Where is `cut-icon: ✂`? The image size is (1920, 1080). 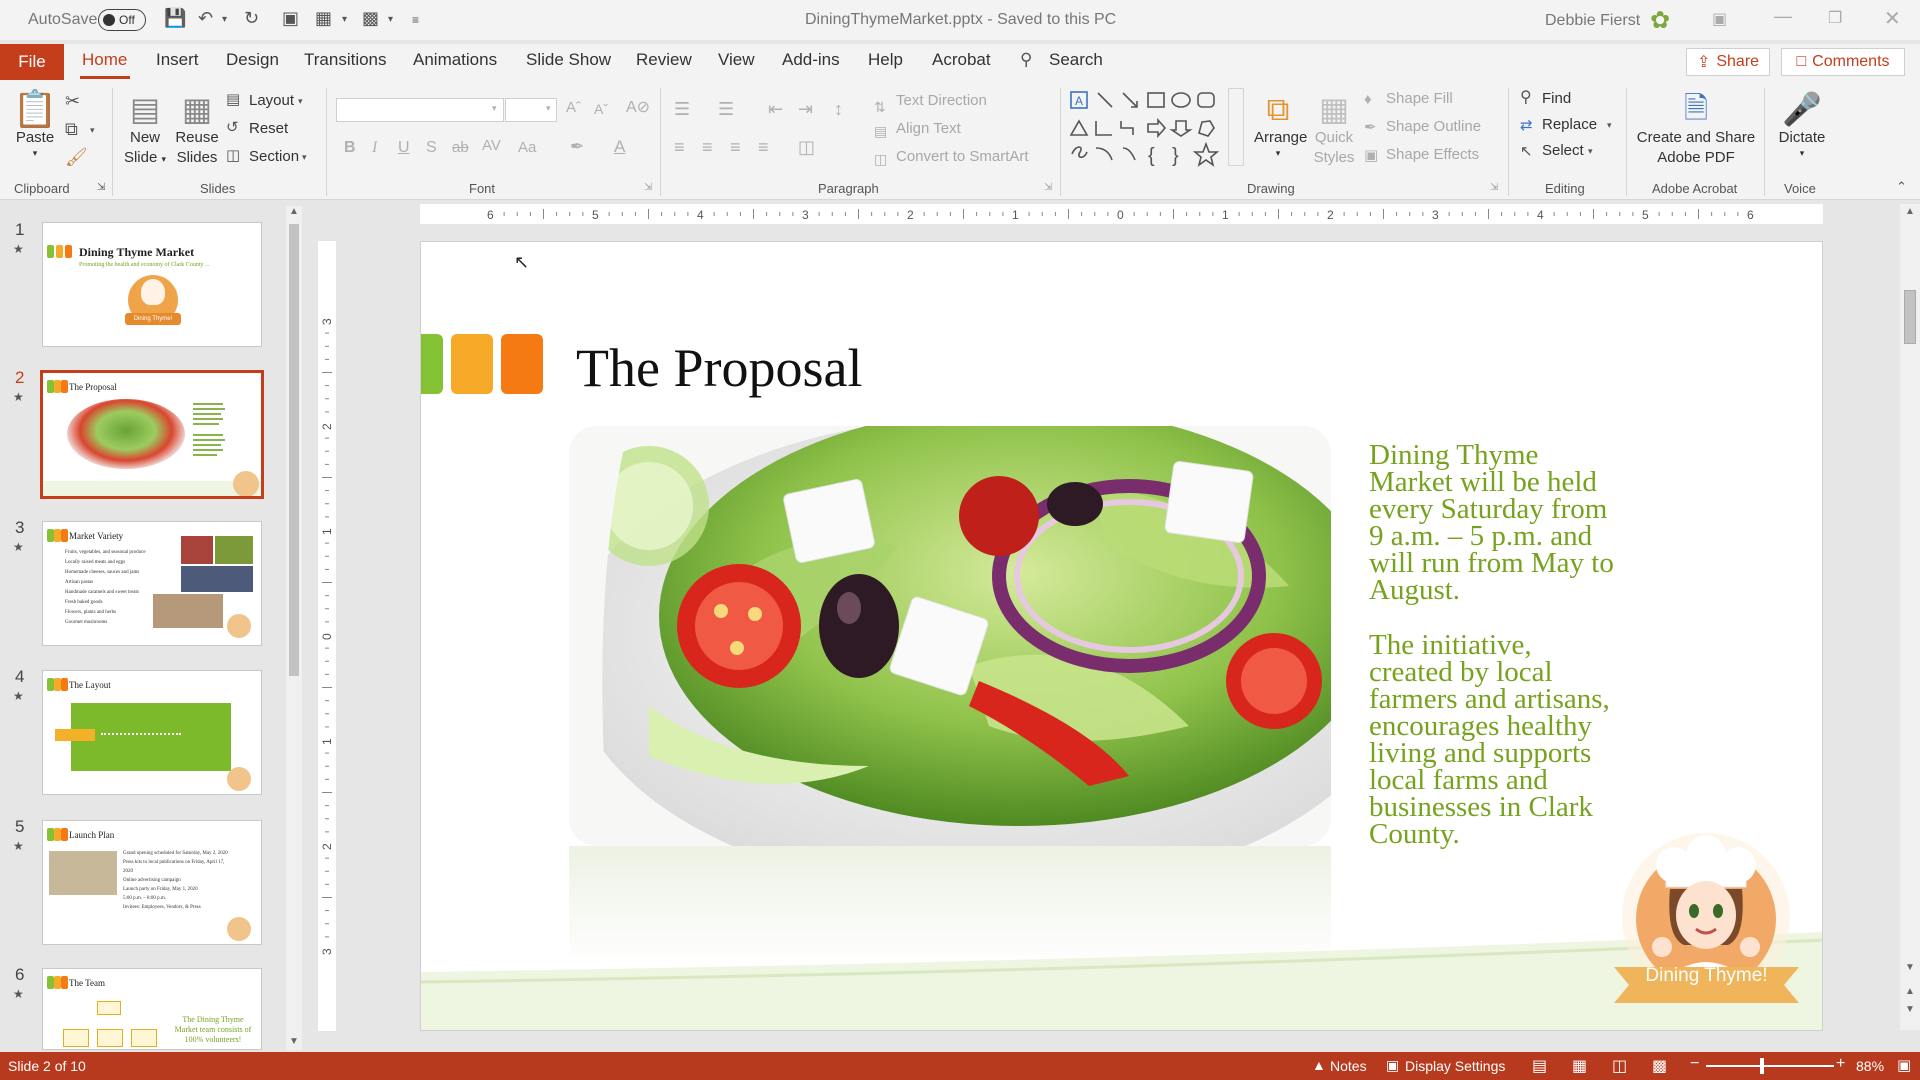 cut-icon: ✂ is located at coordinates (72, 101).